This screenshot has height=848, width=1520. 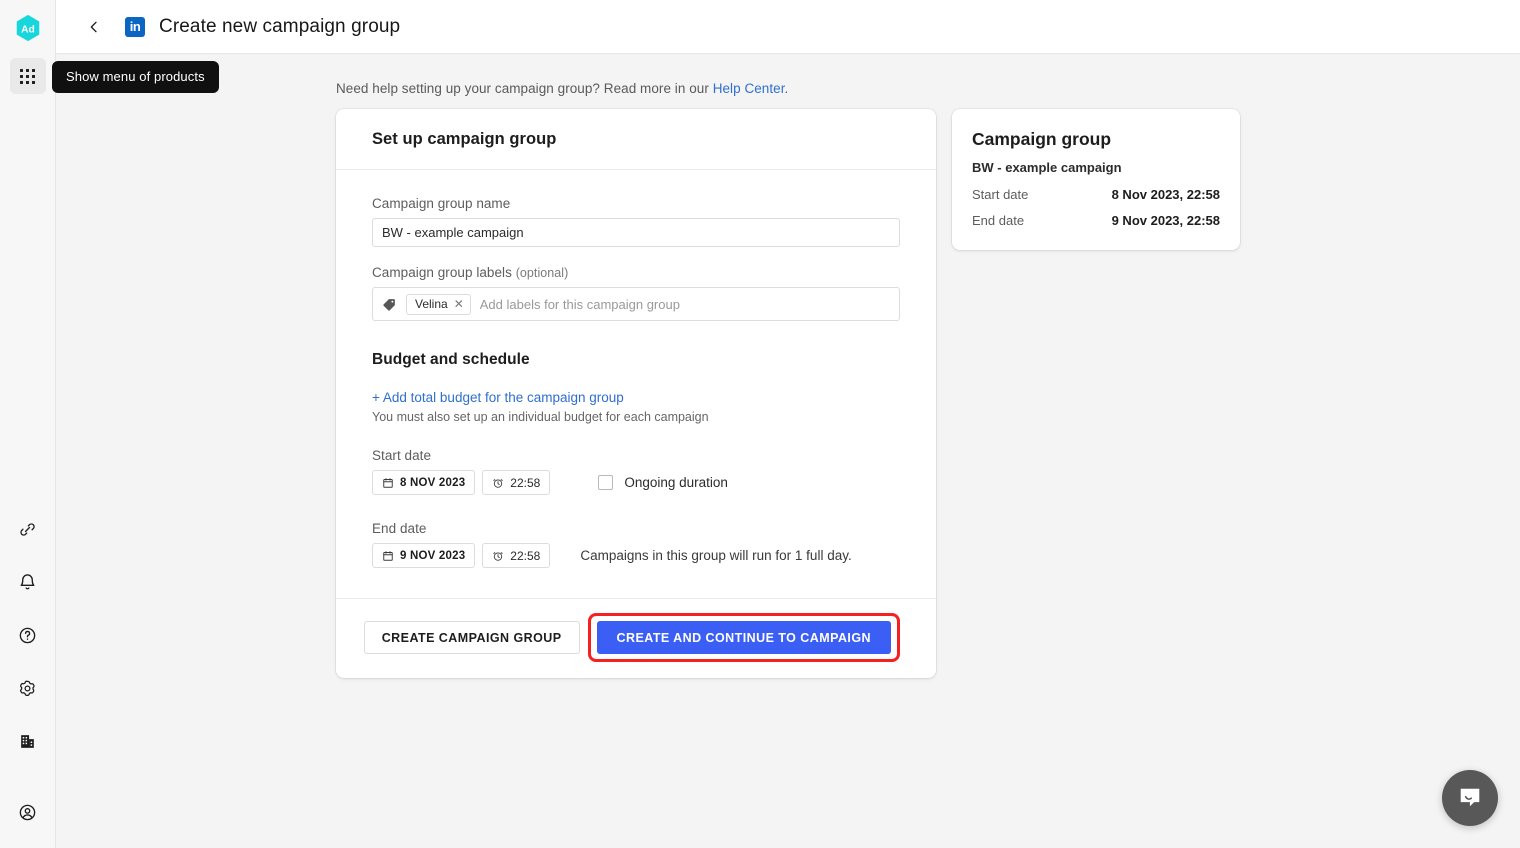 I want to click on ongoing-duration-checkbox, so click(x=606, y=482).